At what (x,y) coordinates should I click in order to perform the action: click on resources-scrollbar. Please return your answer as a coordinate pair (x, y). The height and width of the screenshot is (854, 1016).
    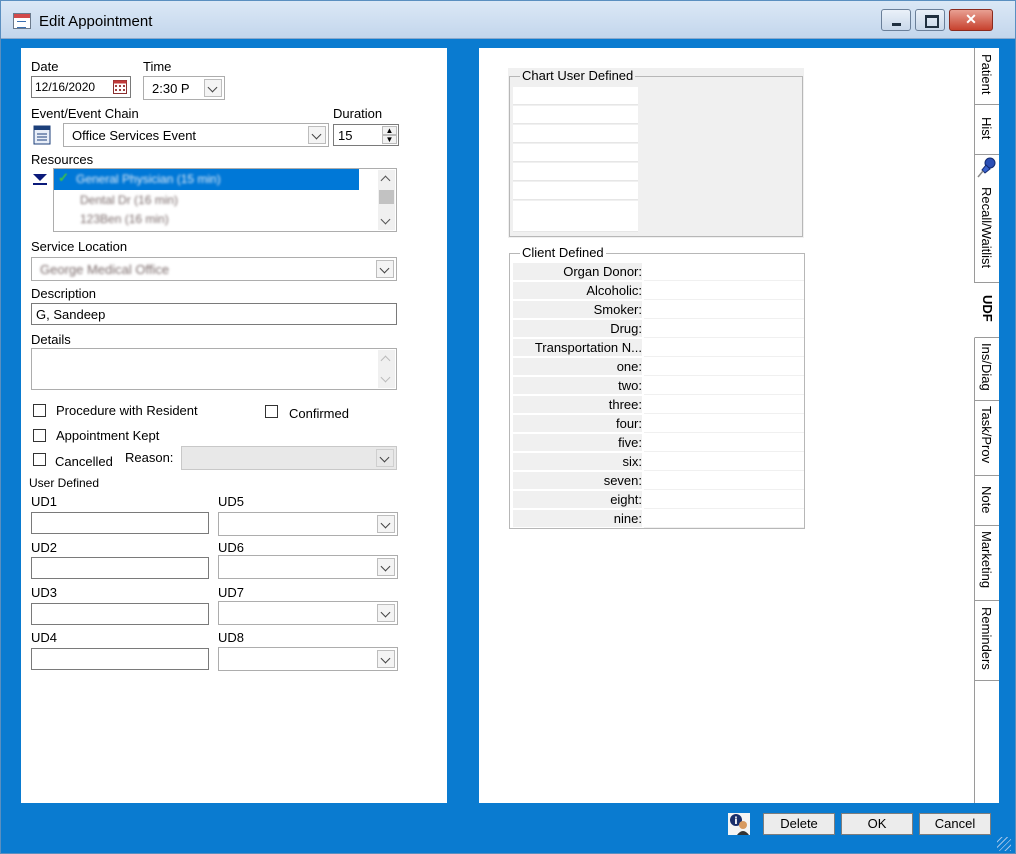
    Looking at the image, I should click on (386, 200).